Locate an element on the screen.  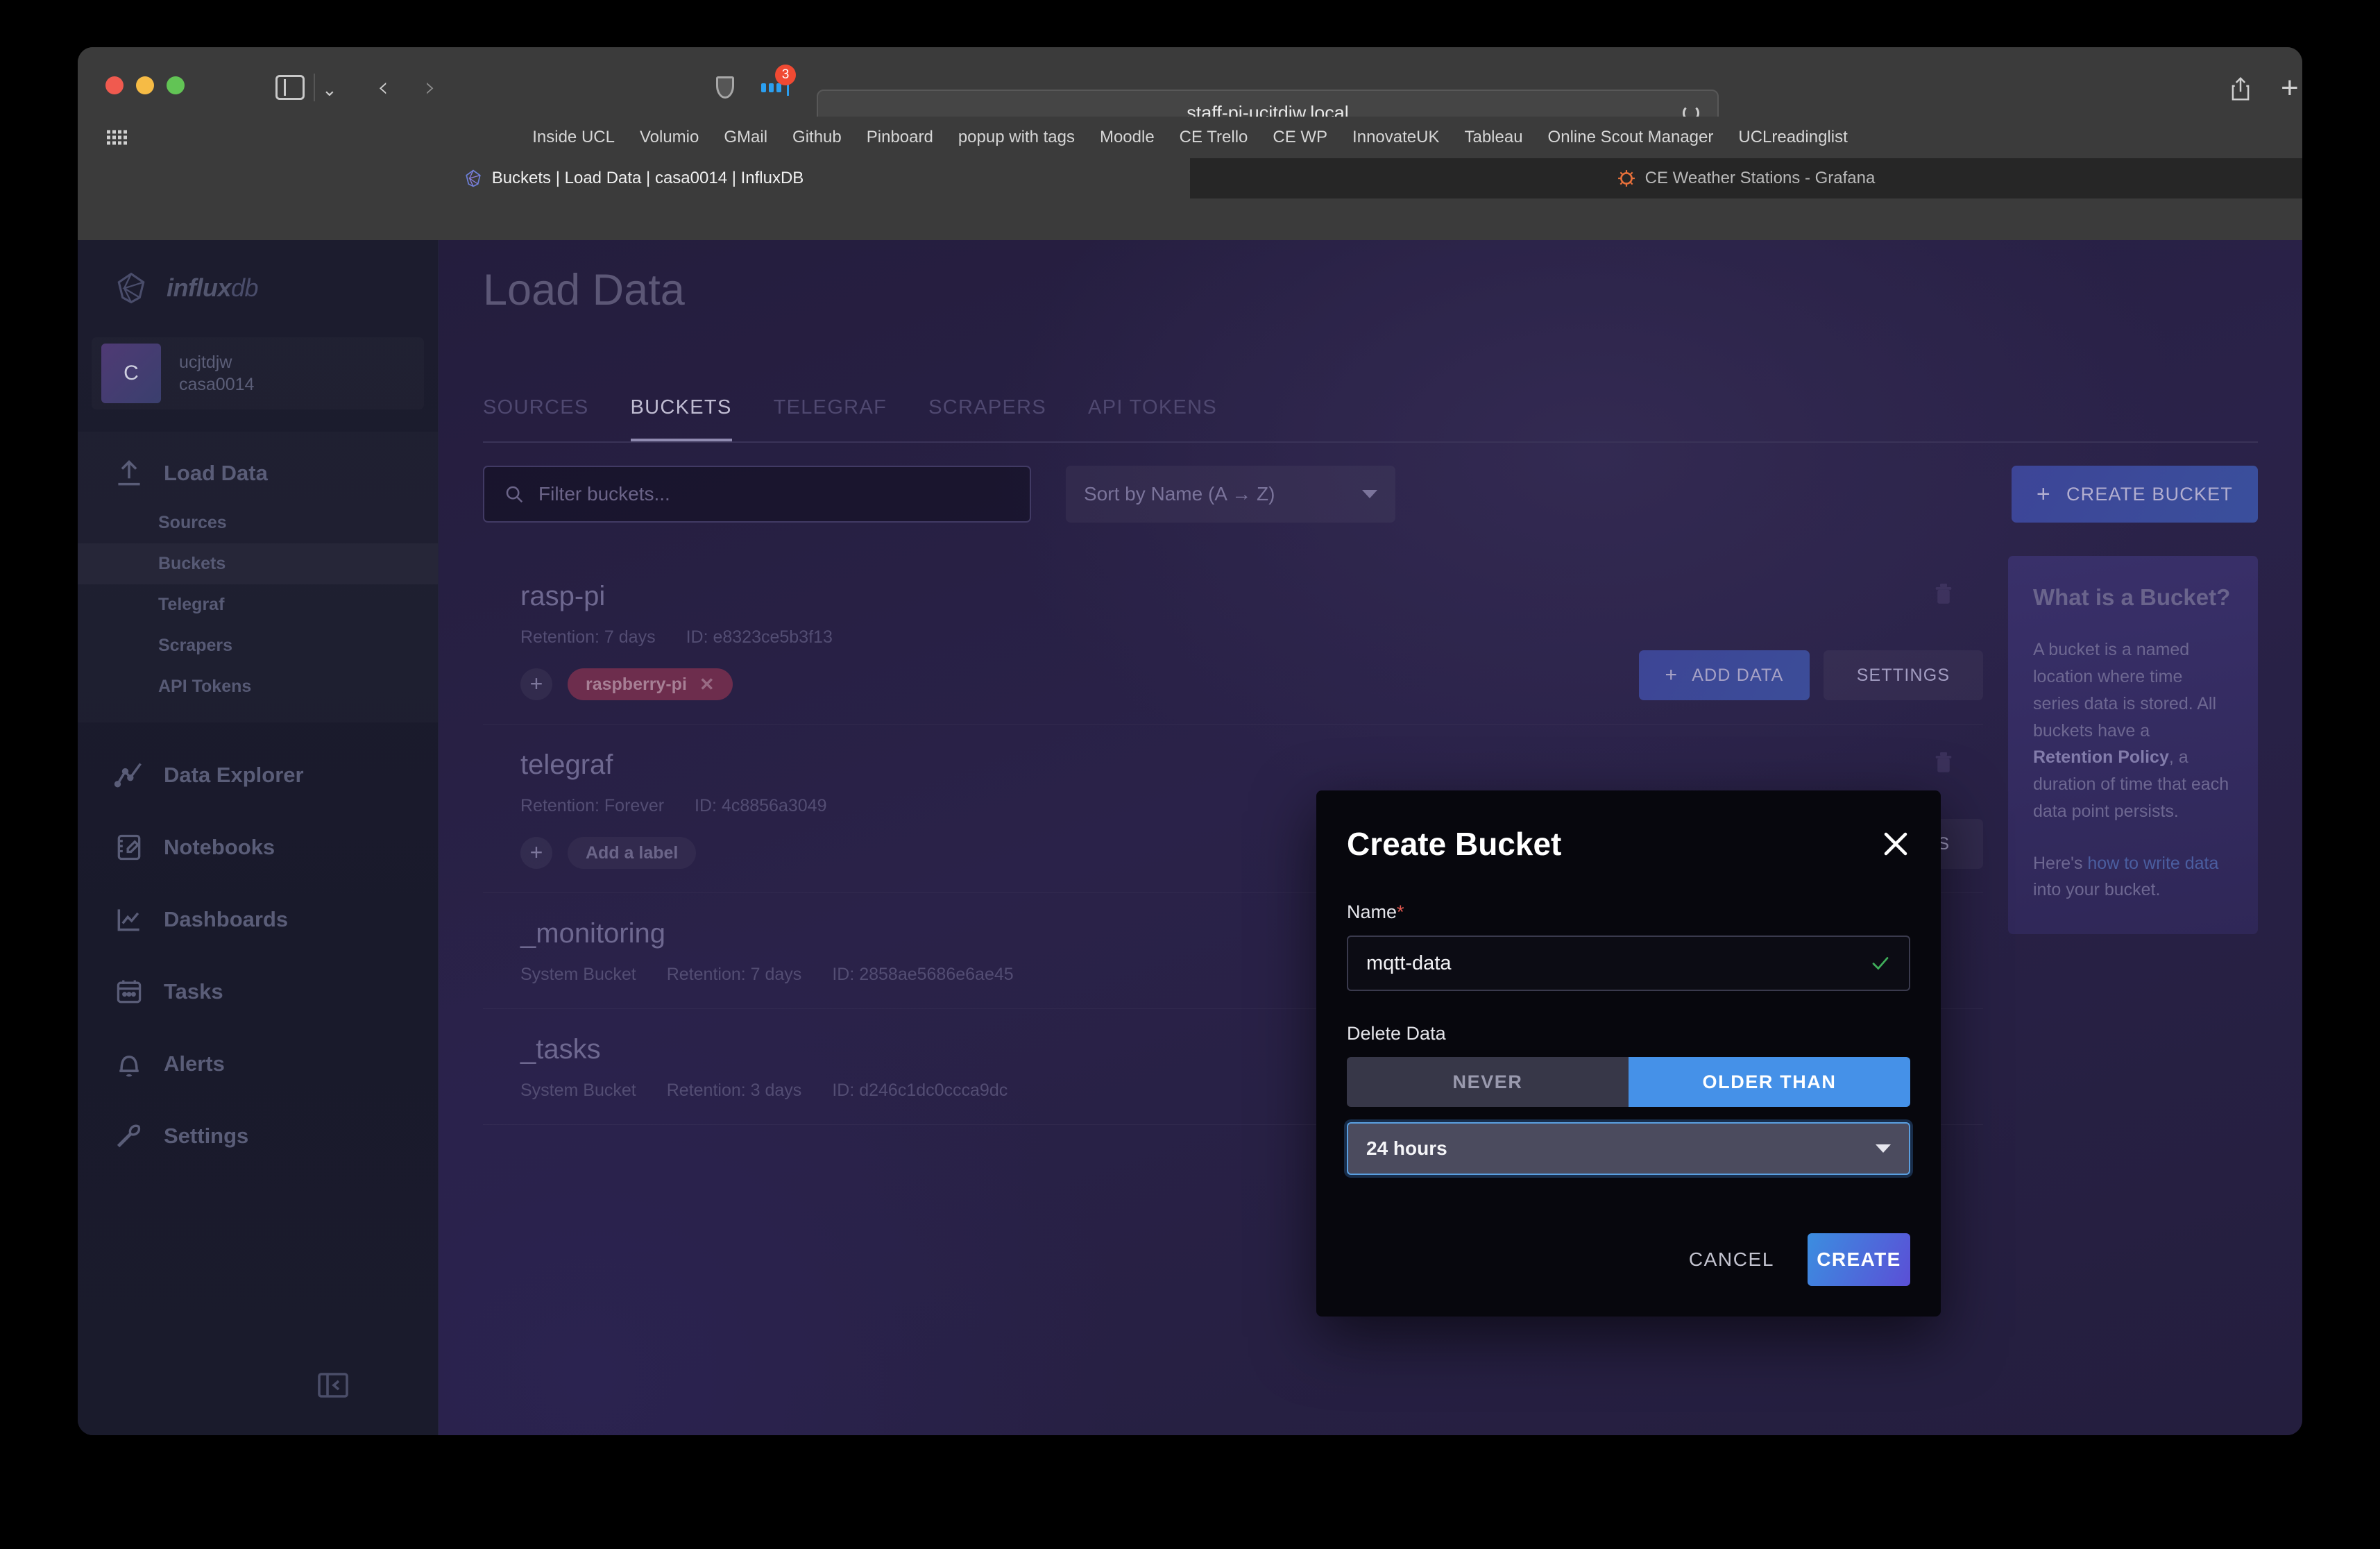
maximize-window-button is located at coordinates (176, 85).